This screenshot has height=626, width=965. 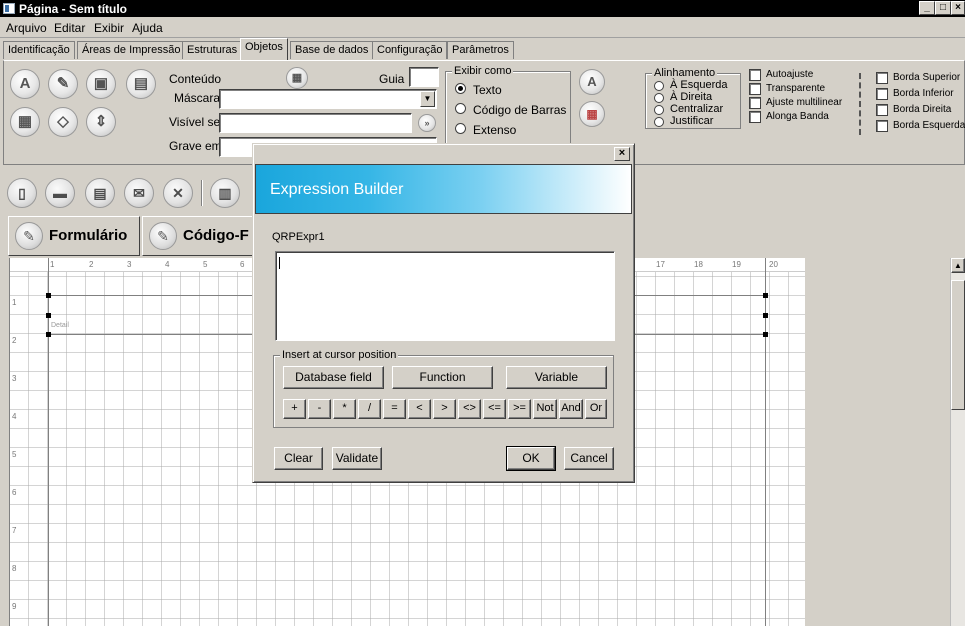 I want to click on operator-and-button: And, so click(x=571, y=409).